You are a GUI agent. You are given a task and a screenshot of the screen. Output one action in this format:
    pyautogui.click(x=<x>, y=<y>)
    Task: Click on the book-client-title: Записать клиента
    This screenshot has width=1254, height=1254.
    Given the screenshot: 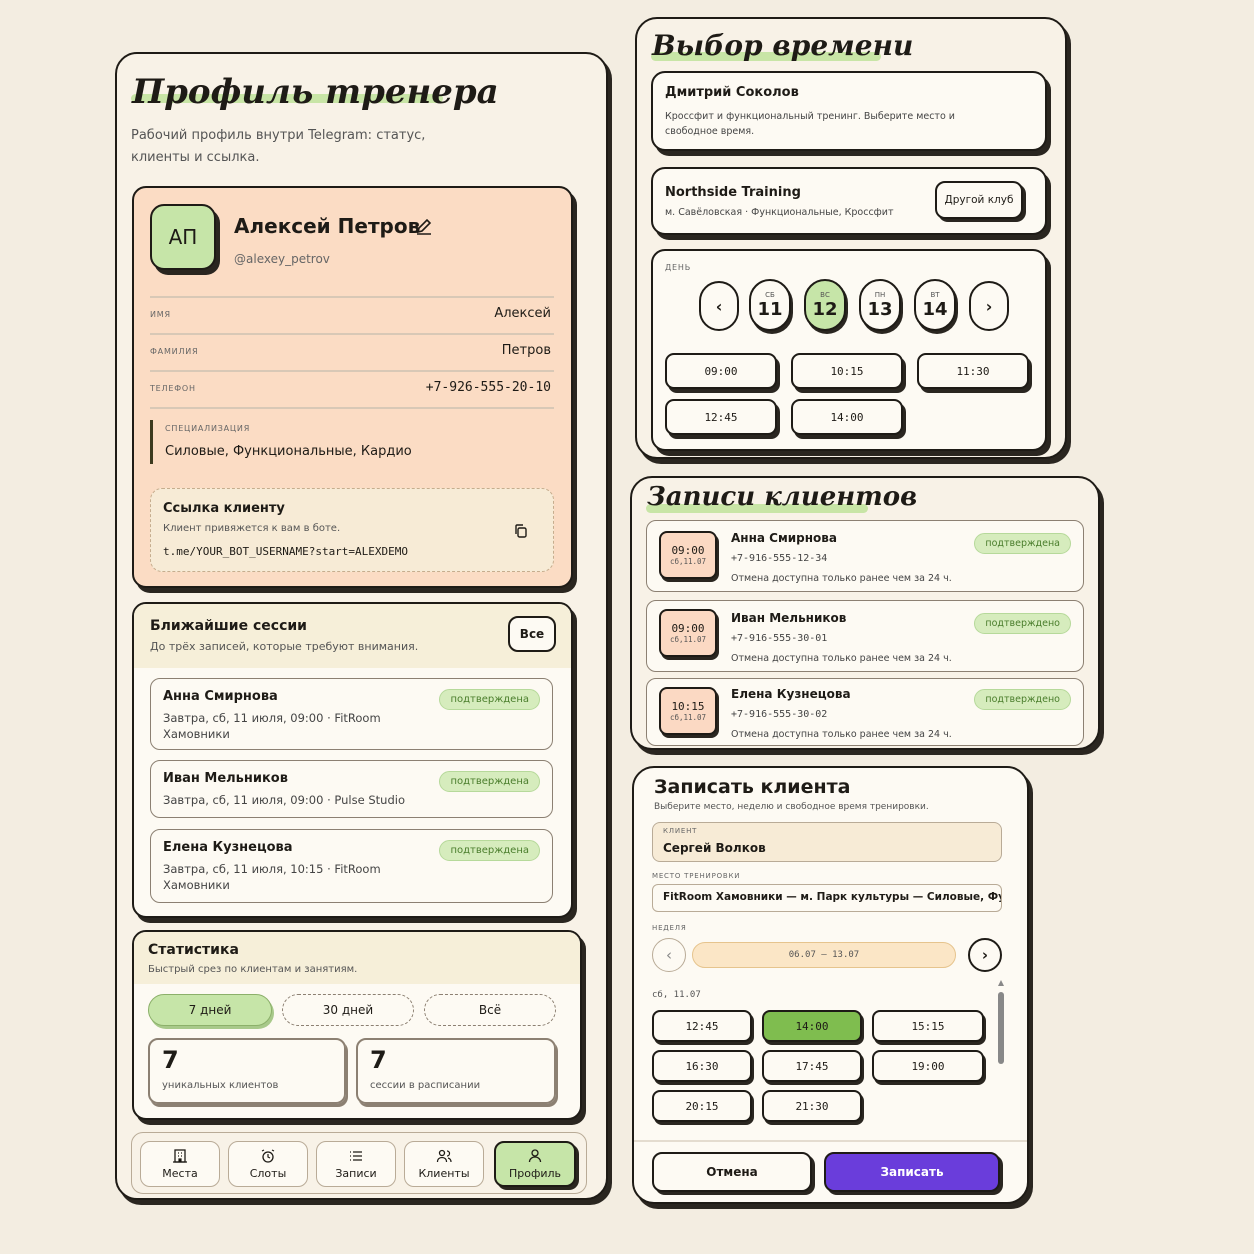 What is the action you would take?
    pyautogui.click(x=752, y=787)
    